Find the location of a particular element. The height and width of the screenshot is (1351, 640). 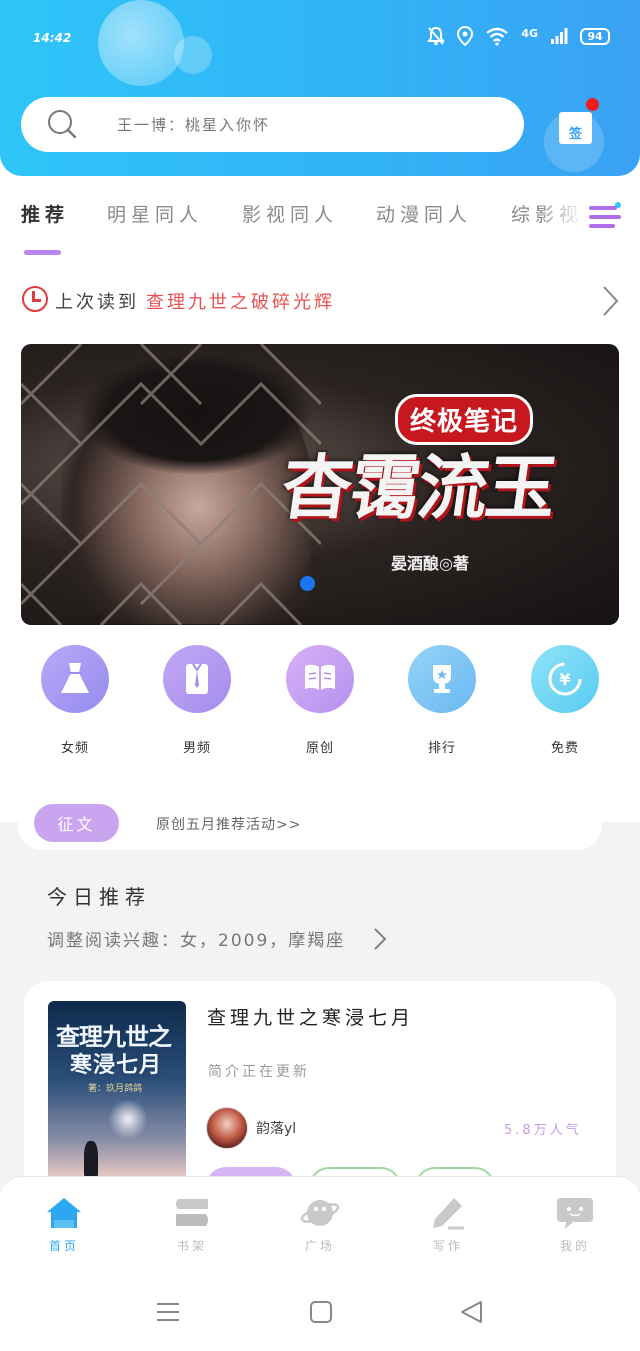

bottom-nav: 首页 书架 广场 写作 我的 is located at coordinates (320, 1226).